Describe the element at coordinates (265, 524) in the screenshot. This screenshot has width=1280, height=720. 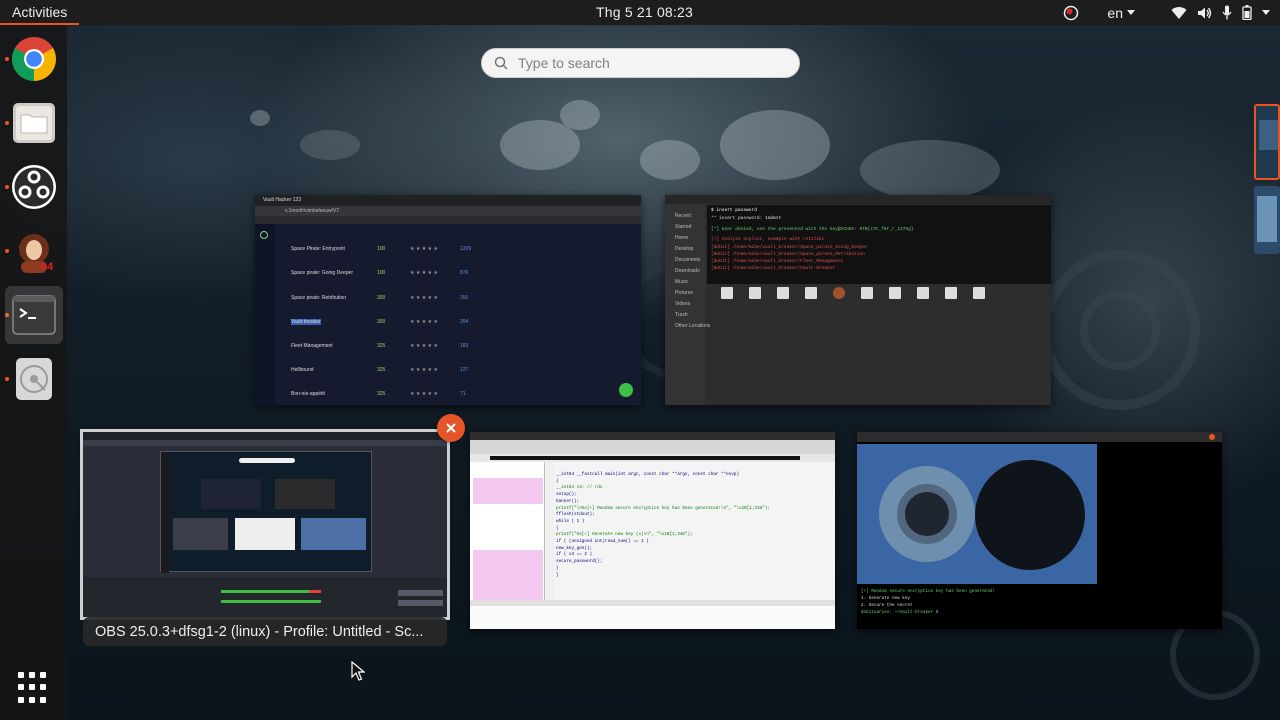
I see `window-thumbnail-obs` at that location.